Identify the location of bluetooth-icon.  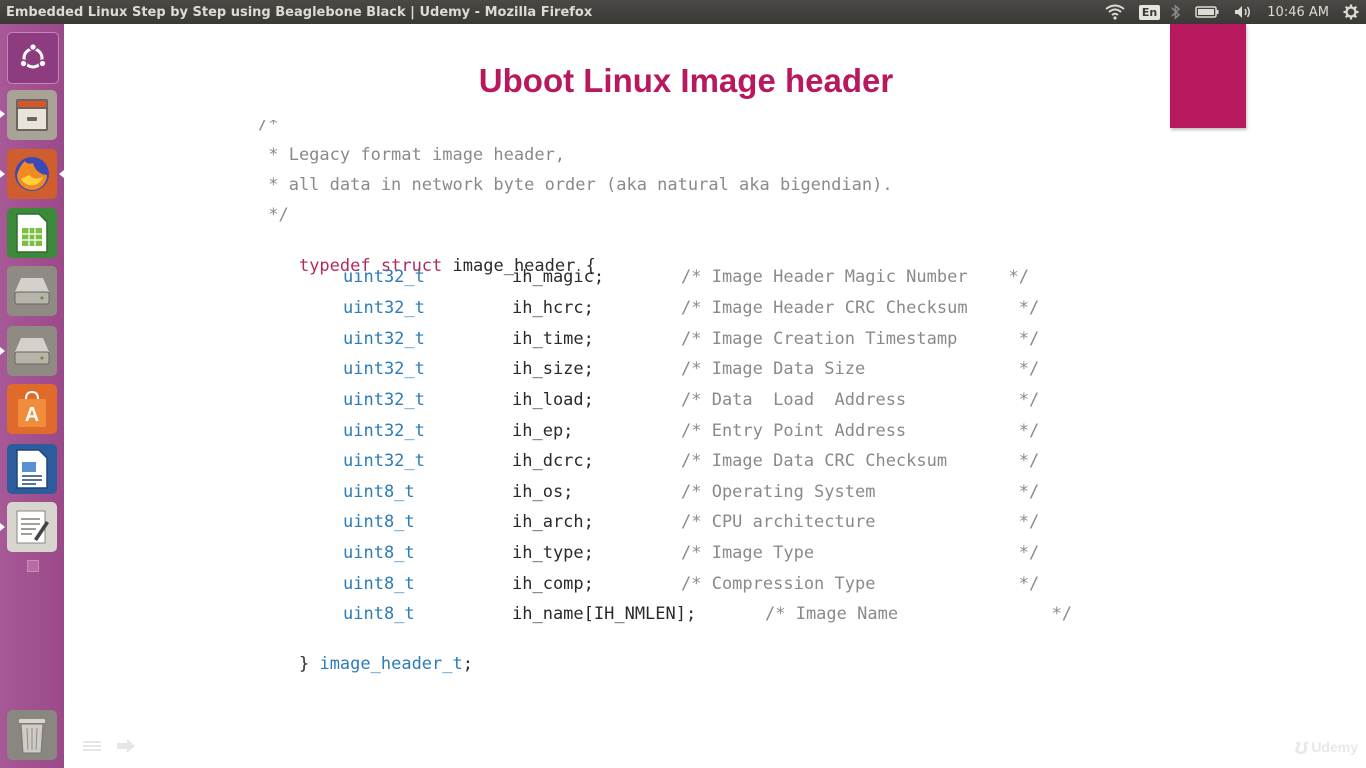
(1176, 12).